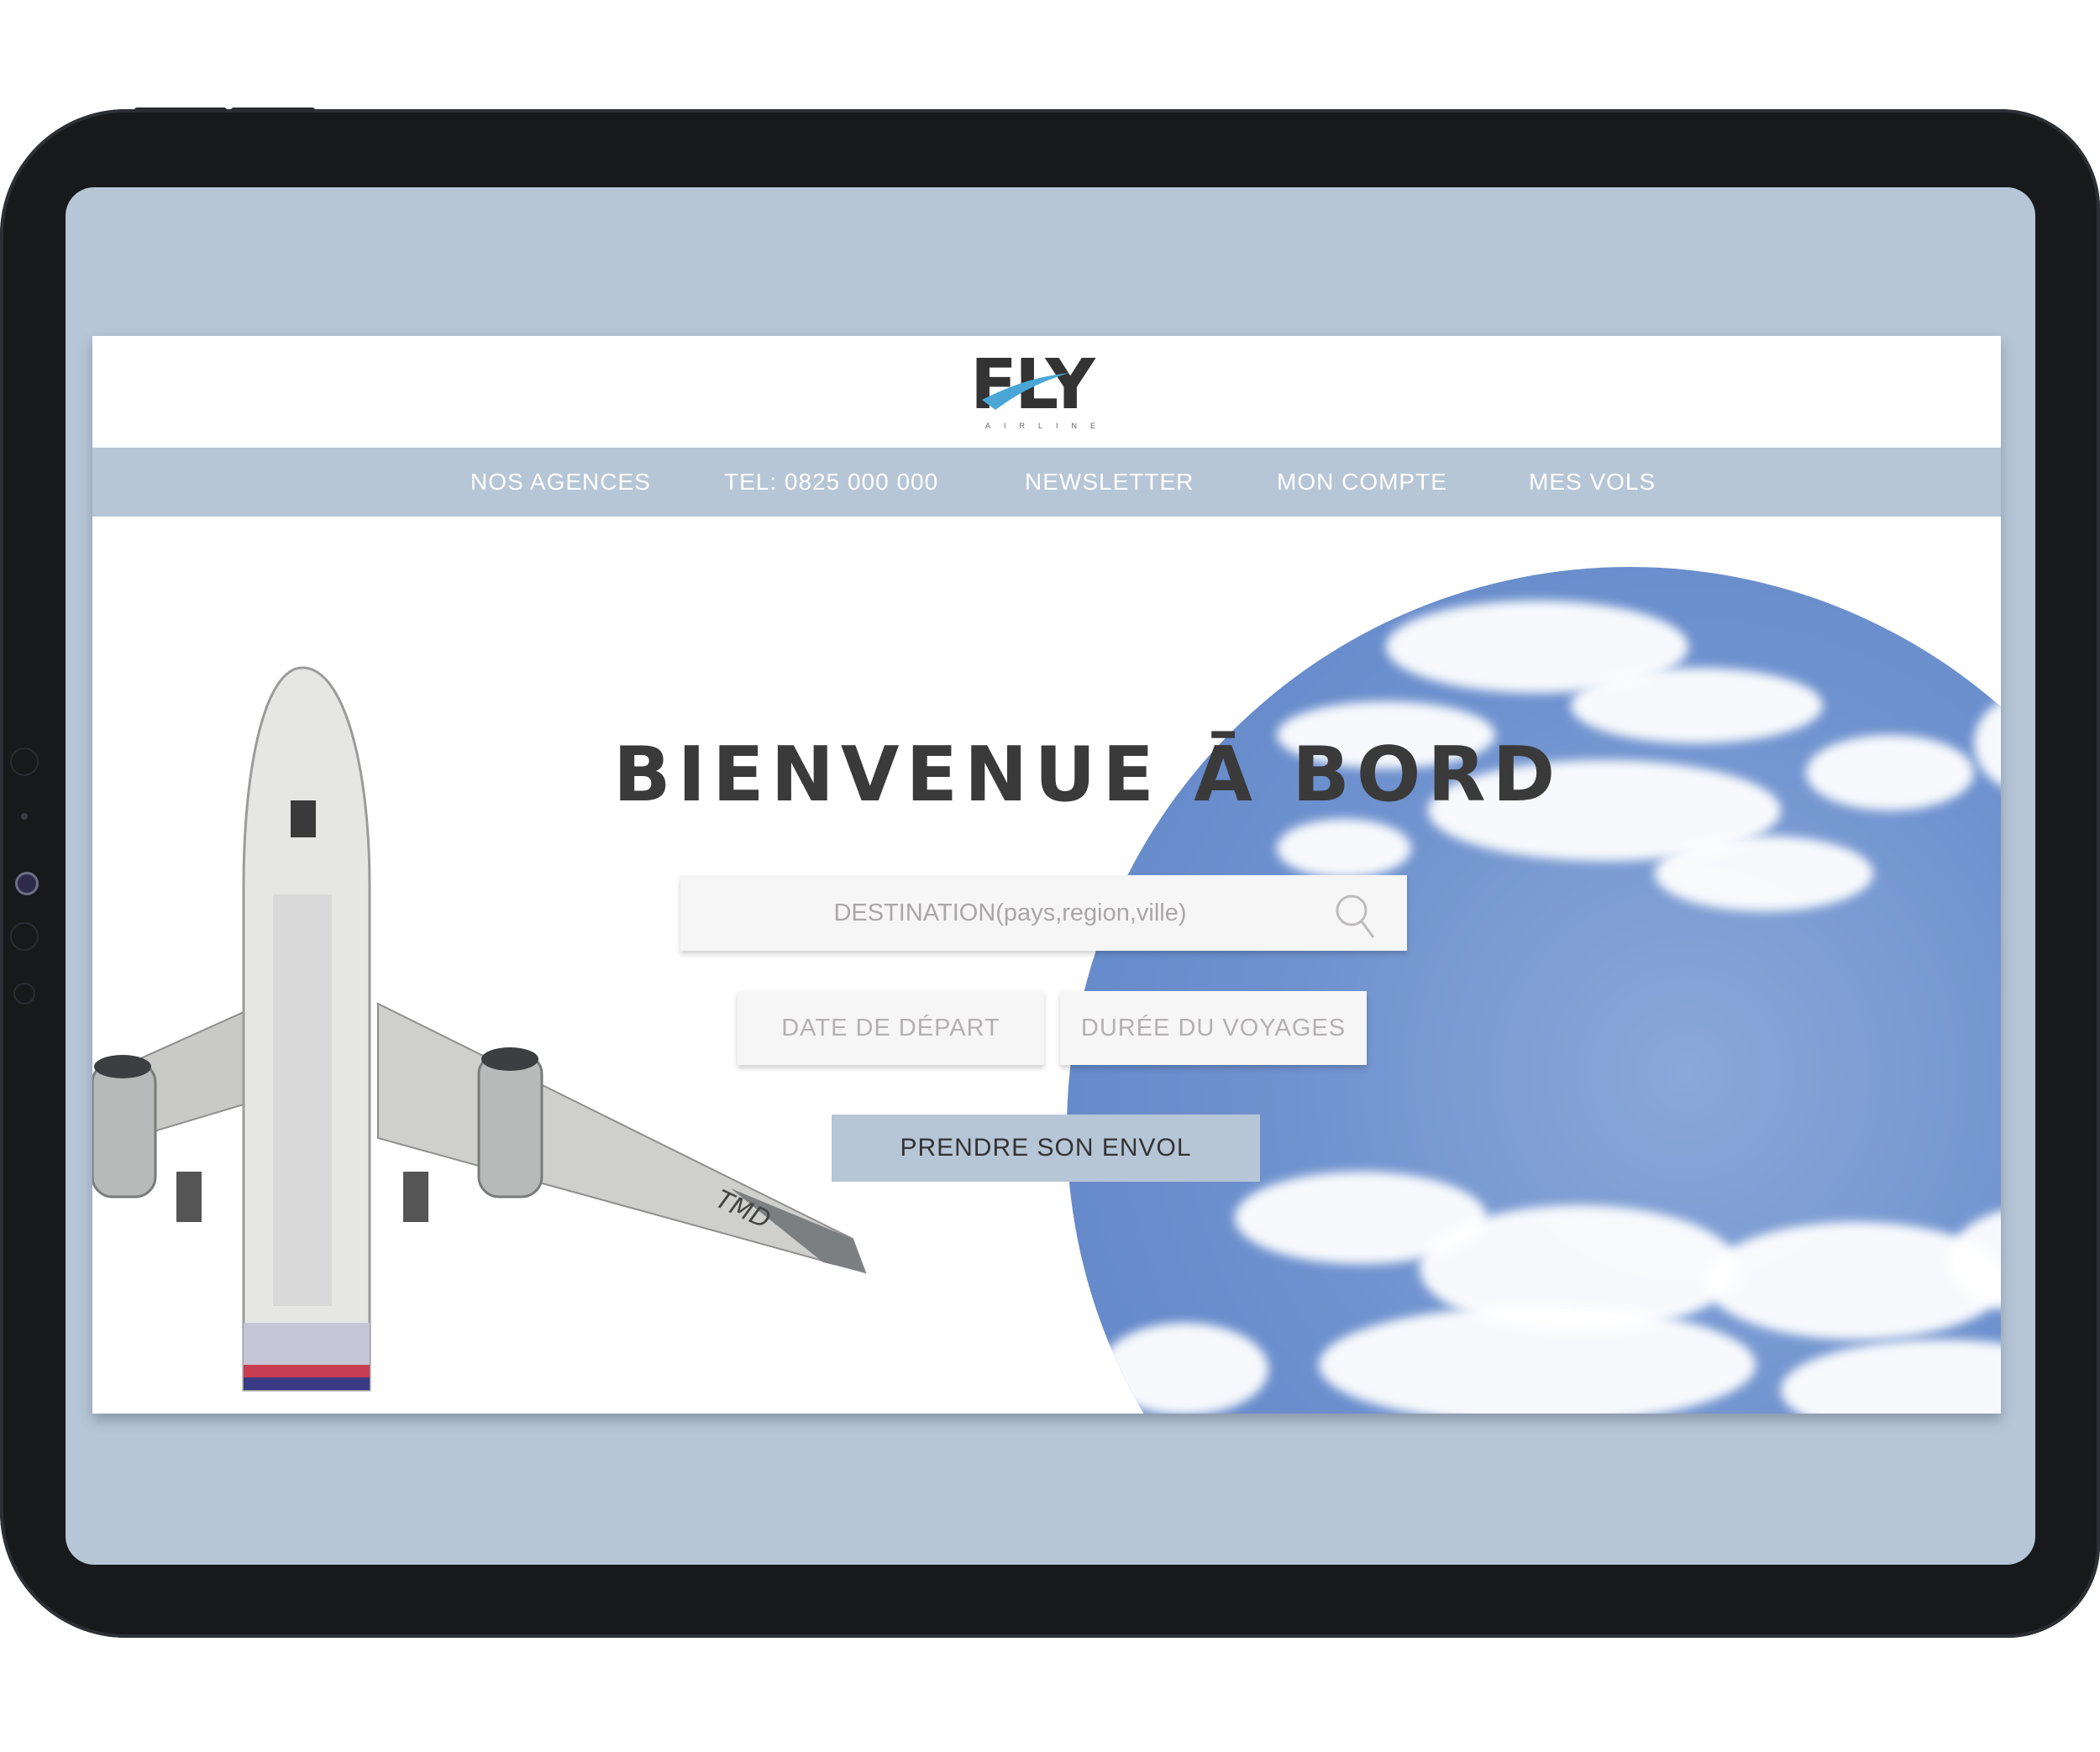 The image size is (2100, 1752). Describe the element at coordinates (1050, 393) in the screenshot. I see `fly-logo: FLY AIRLINE` at that location.